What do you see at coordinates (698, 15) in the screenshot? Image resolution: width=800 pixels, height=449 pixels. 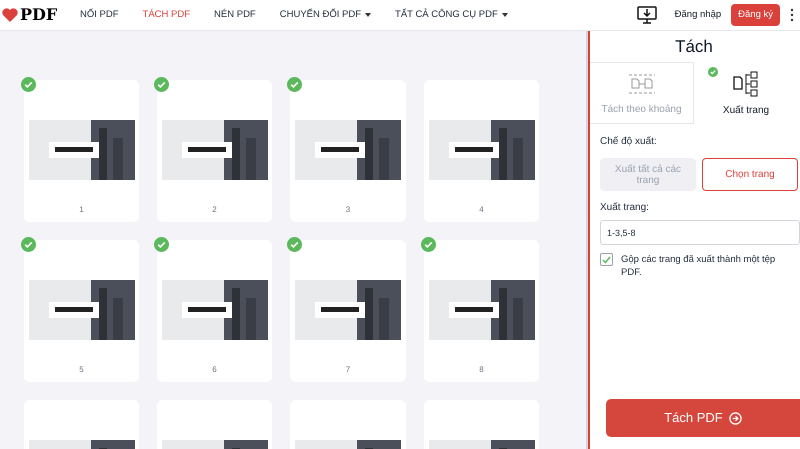 I see `login-link: Đăng nhập` at bounding box center [698, 15].